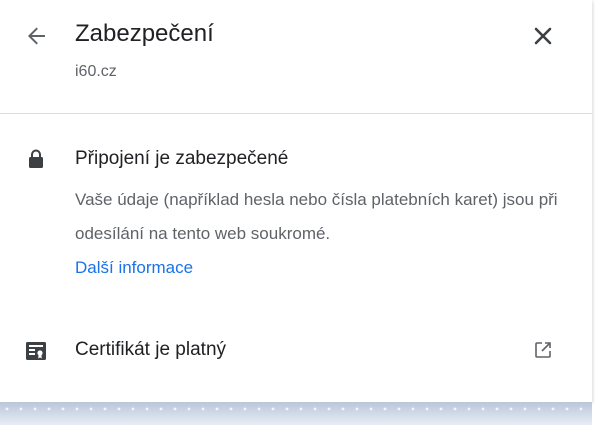 This screenshot has width=603, height=425. I want to click on certificate-label: Certifikát je platný, so click(151, 349).